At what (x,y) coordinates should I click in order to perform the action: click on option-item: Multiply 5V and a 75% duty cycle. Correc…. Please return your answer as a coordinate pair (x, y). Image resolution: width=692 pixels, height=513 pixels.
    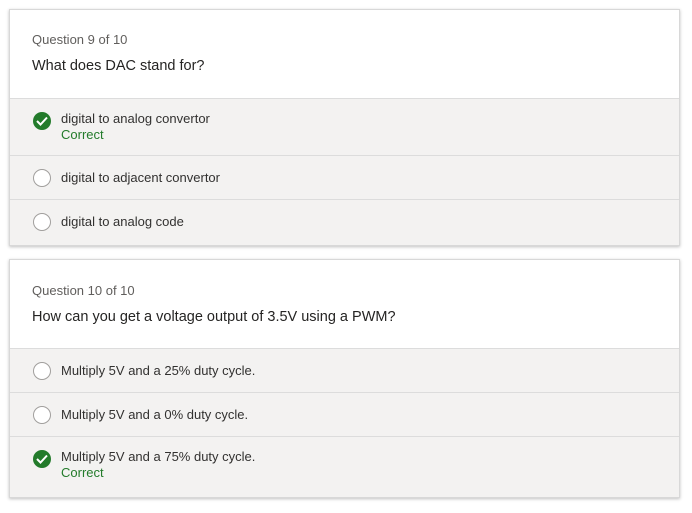
    Looking at the image, I should click on (344, 464).